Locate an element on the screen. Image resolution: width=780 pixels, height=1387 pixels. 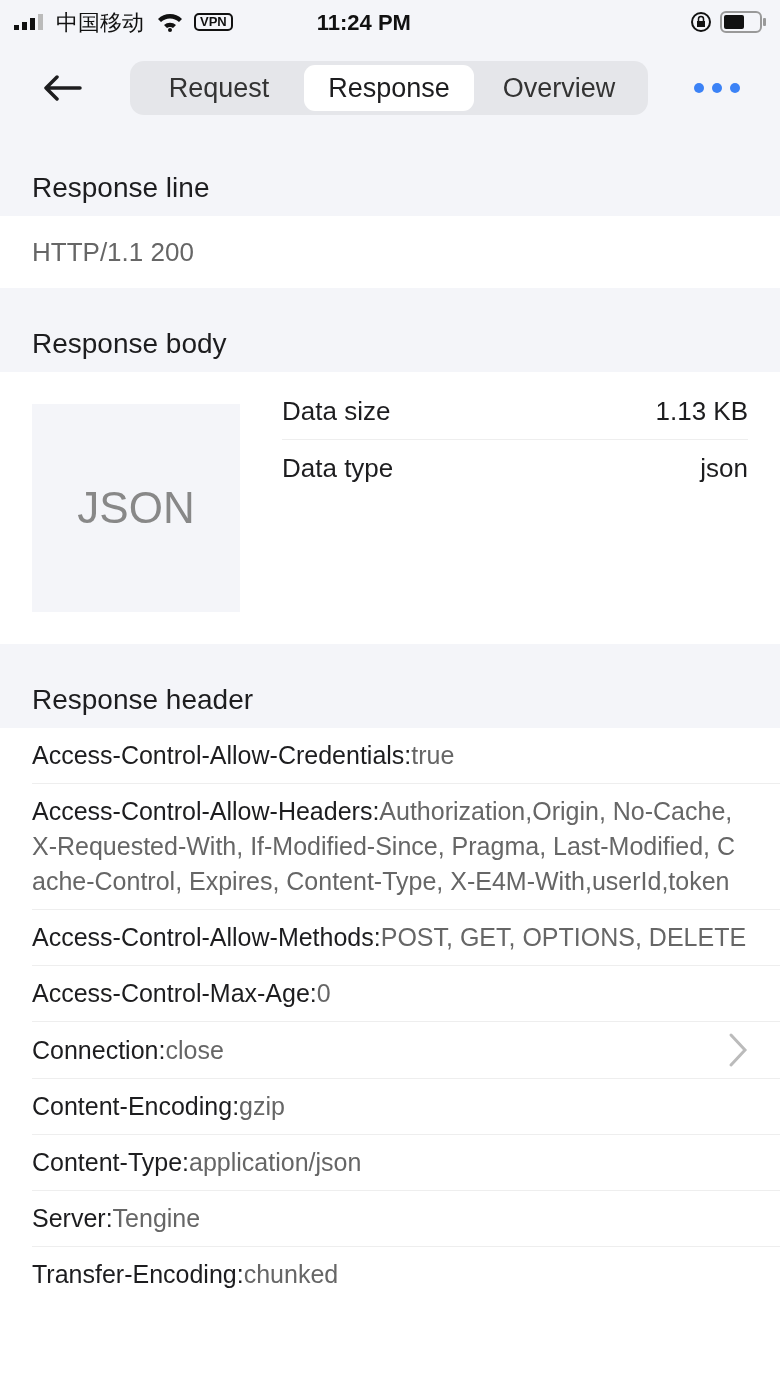
section-title: Response line is located at coordinates (121, 187).